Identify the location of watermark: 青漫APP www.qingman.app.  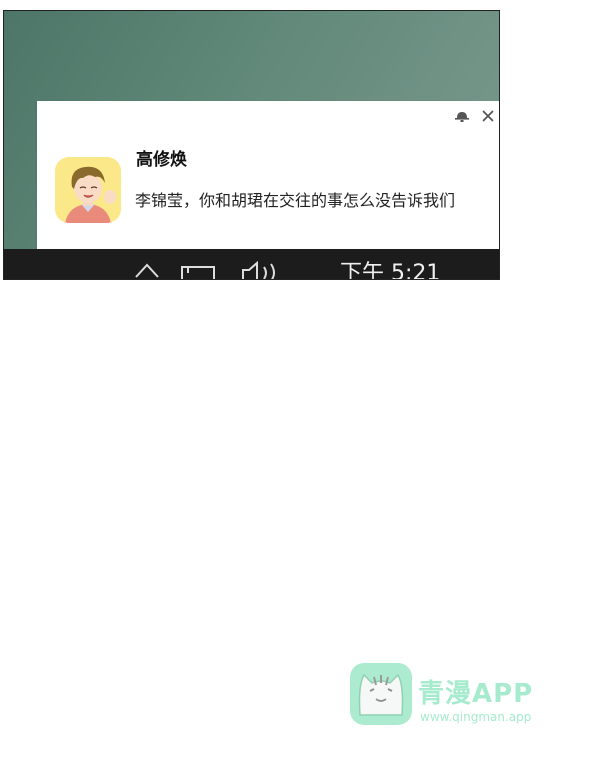
(455, 698).